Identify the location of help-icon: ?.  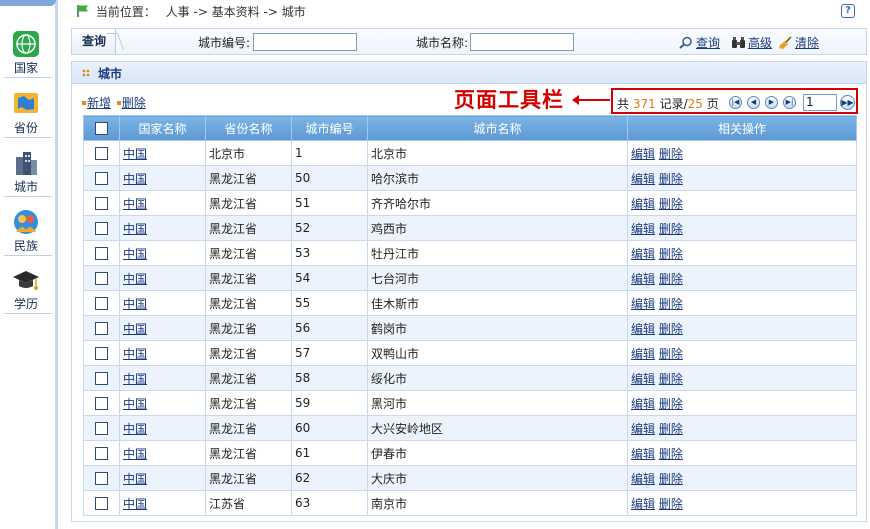
(848, 11).